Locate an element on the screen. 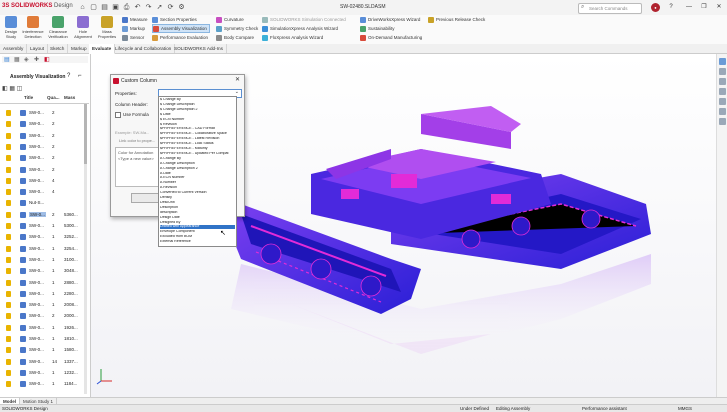  curvature-button: Curvature is located at coordinates (230, 19).